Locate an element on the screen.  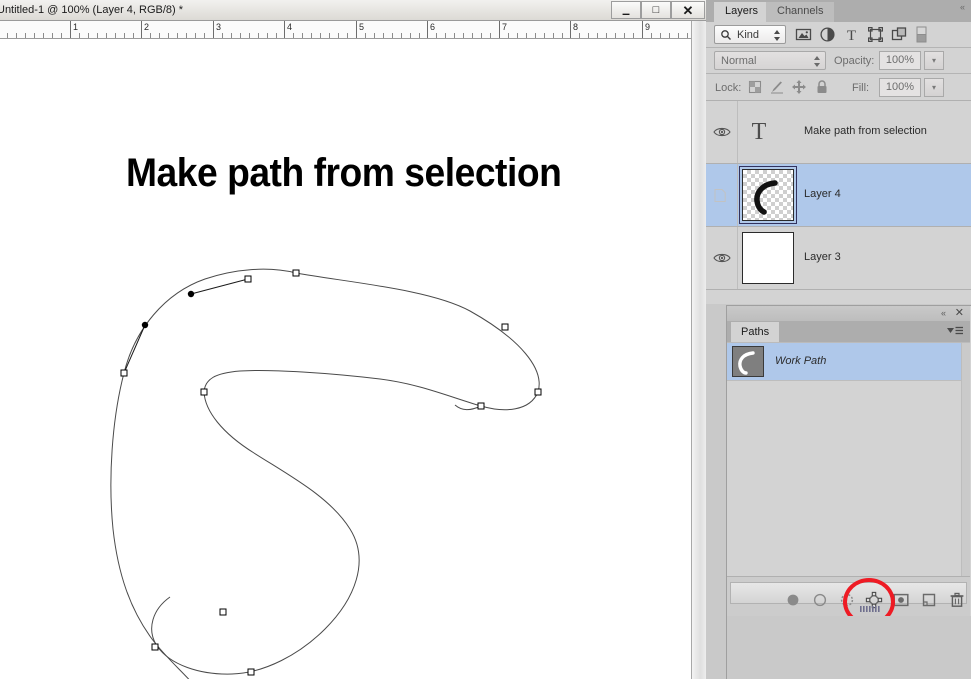
eye-icon is located at coordinates (722, 133).